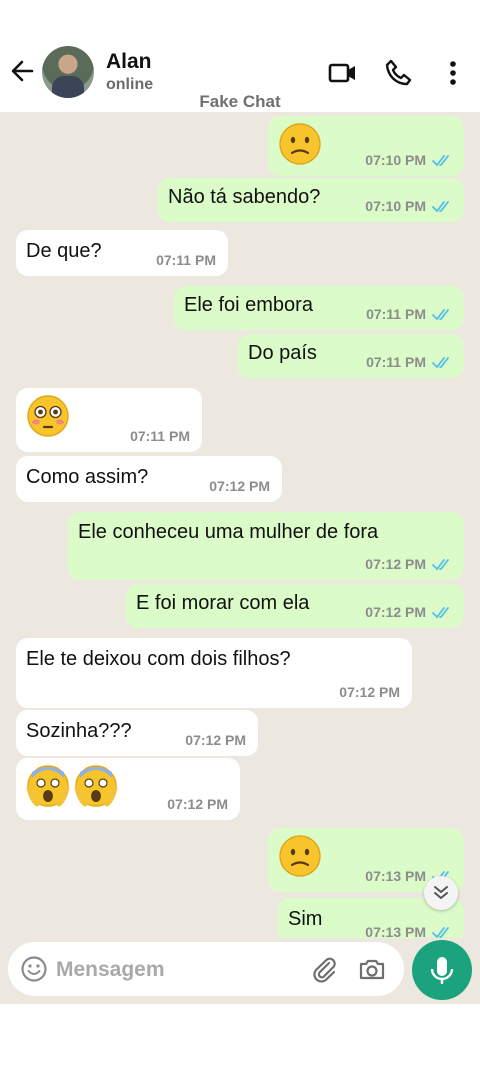 The height and width of the screenshot is (1066, 480). Describe the element at coordinates (64, 251) in the screenshot. I see `message-text: De que?` at that location.